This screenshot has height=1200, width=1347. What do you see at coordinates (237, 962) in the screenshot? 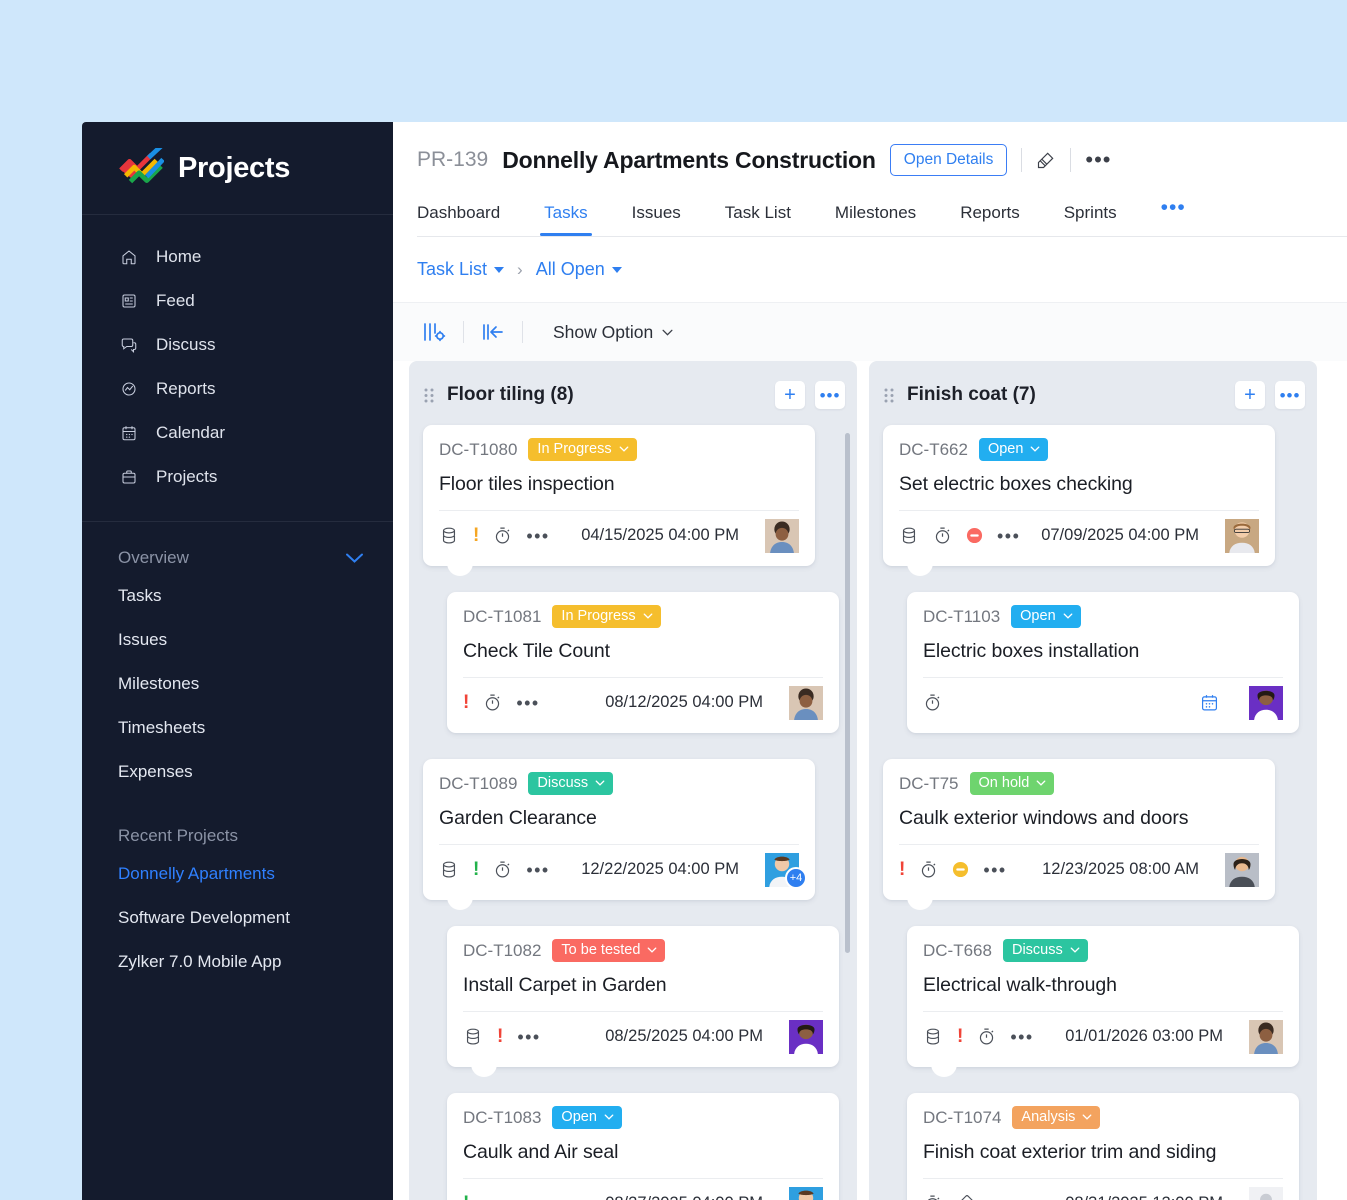
I see `sidebar-item-zylker-mobile-app: Zylker 7.0 Mobile App` at bounding box center [237, 962].